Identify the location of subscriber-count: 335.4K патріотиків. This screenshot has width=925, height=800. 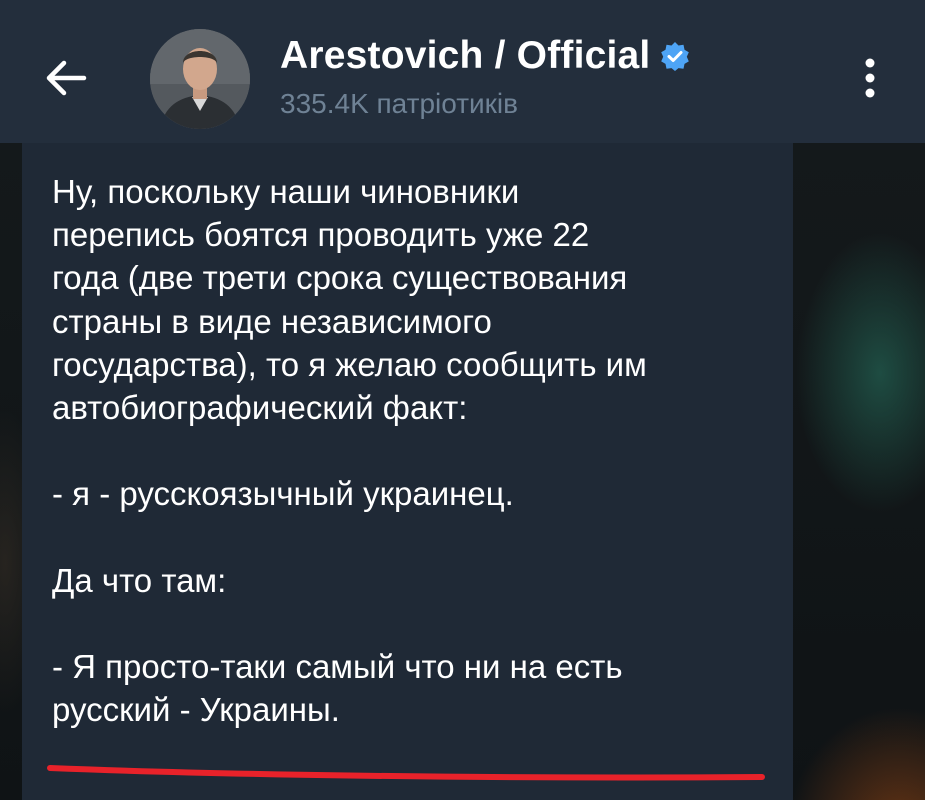
(399, 103).